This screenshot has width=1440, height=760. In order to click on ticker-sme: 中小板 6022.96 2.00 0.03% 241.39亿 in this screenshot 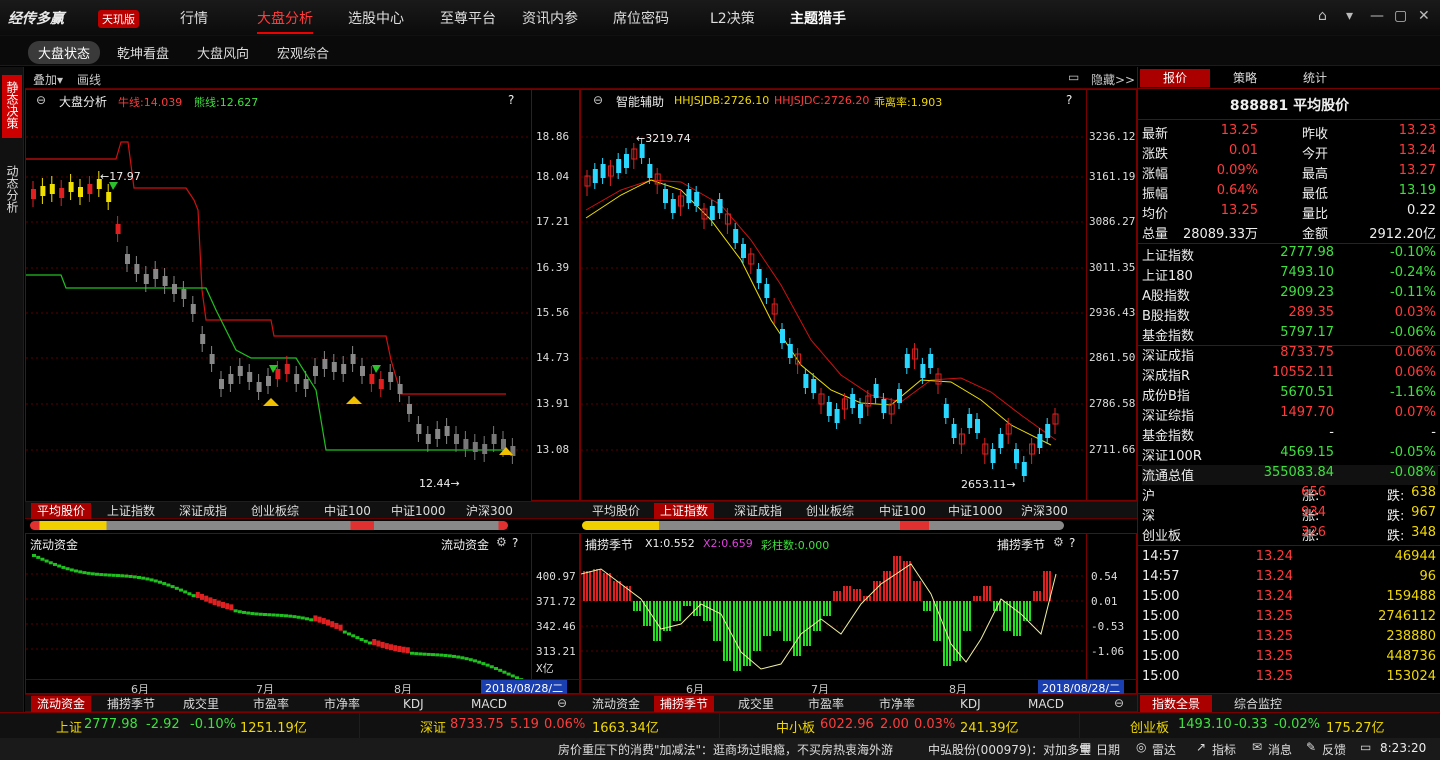, I will do `click(900, 725)`.